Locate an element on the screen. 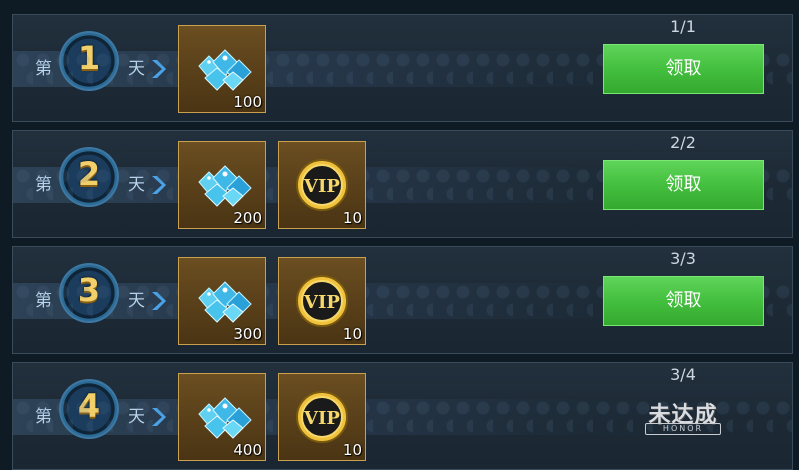 The width and height of the screenshot is (799, 470). day-number-badge: 3 is located at coordinates (89, 293).